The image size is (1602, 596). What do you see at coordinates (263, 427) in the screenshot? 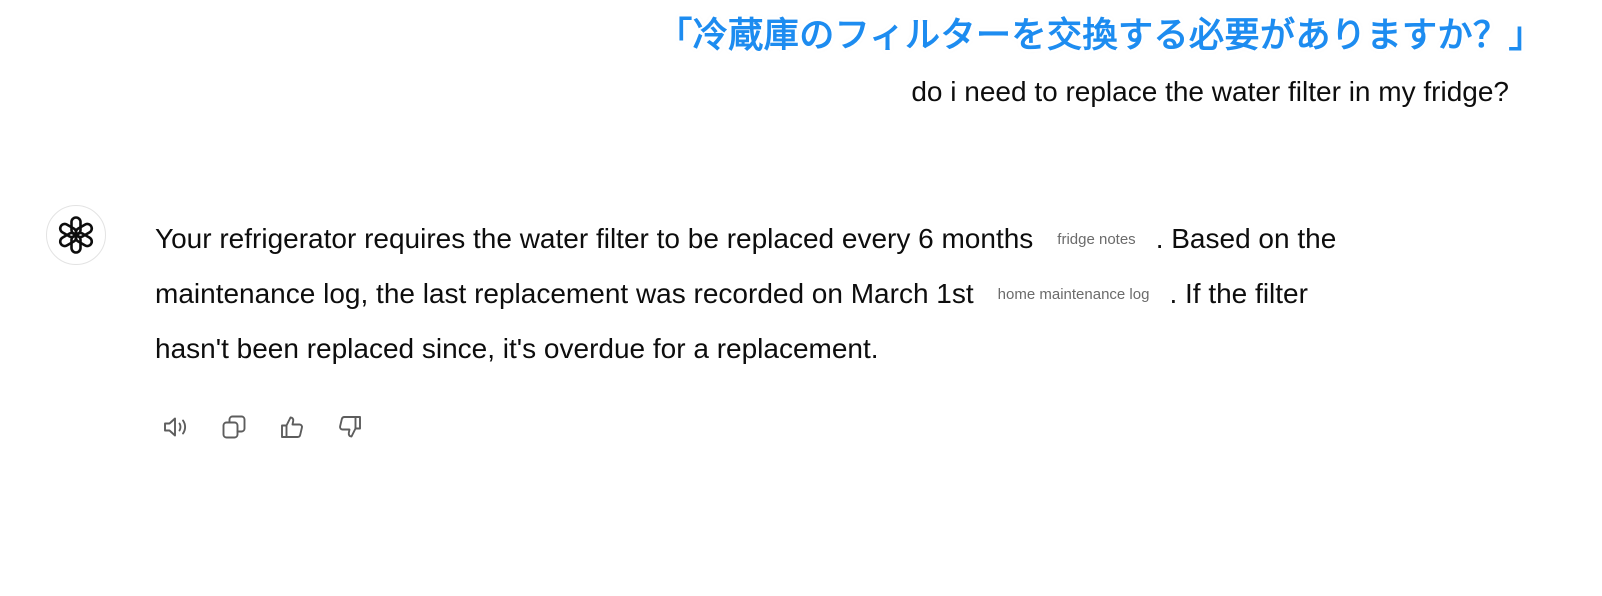
I see `message-actions` at bounding box center [263, 427].